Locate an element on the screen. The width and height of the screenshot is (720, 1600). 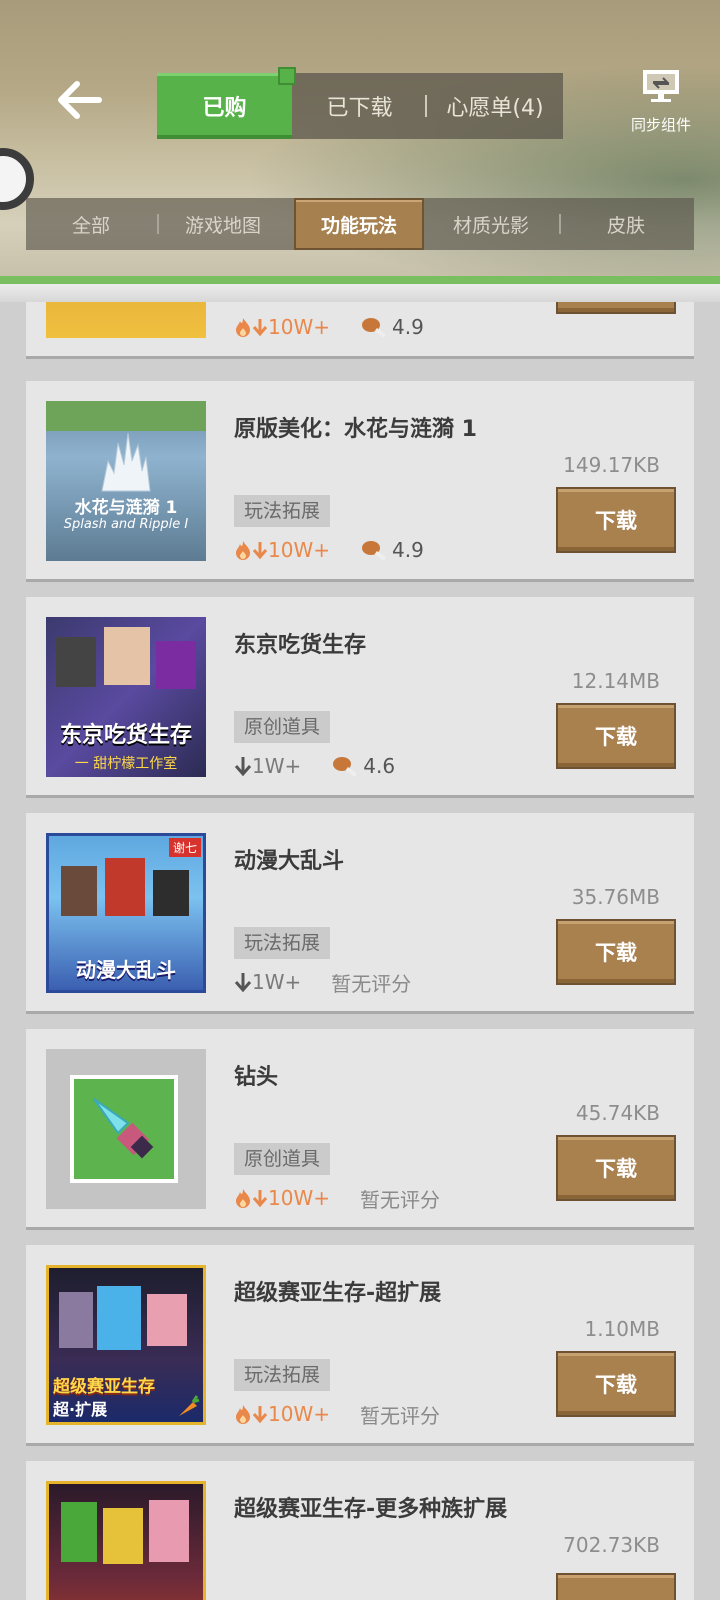
item-stats: 1W+ 暂无评分 is located at coordinates (323, 982).